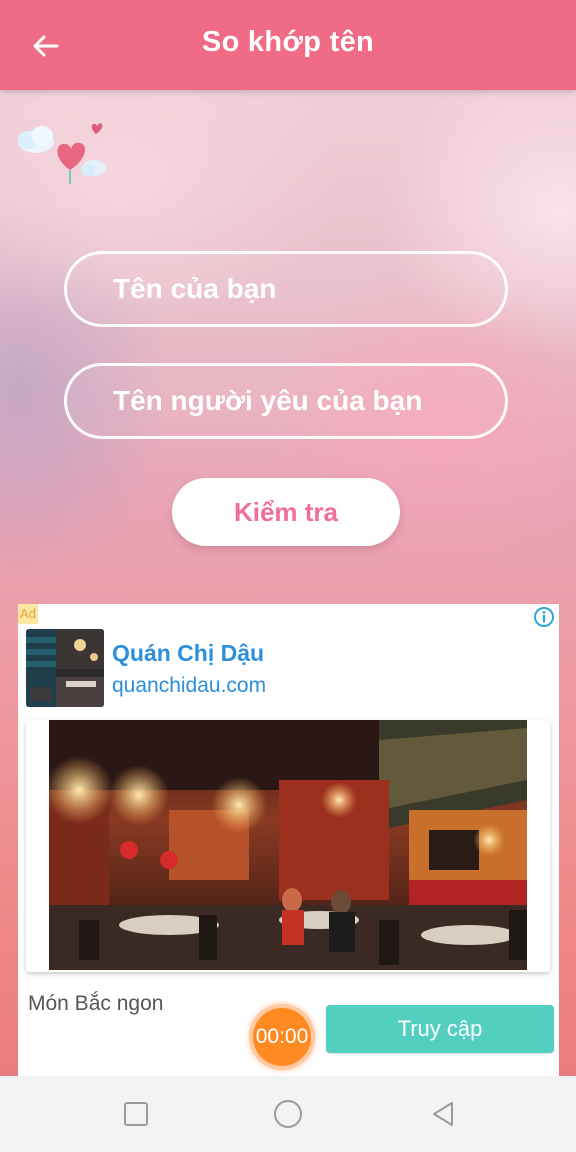 This screenshot has height=1152, width=576. I want to click on info-icon, so click(544, 617).